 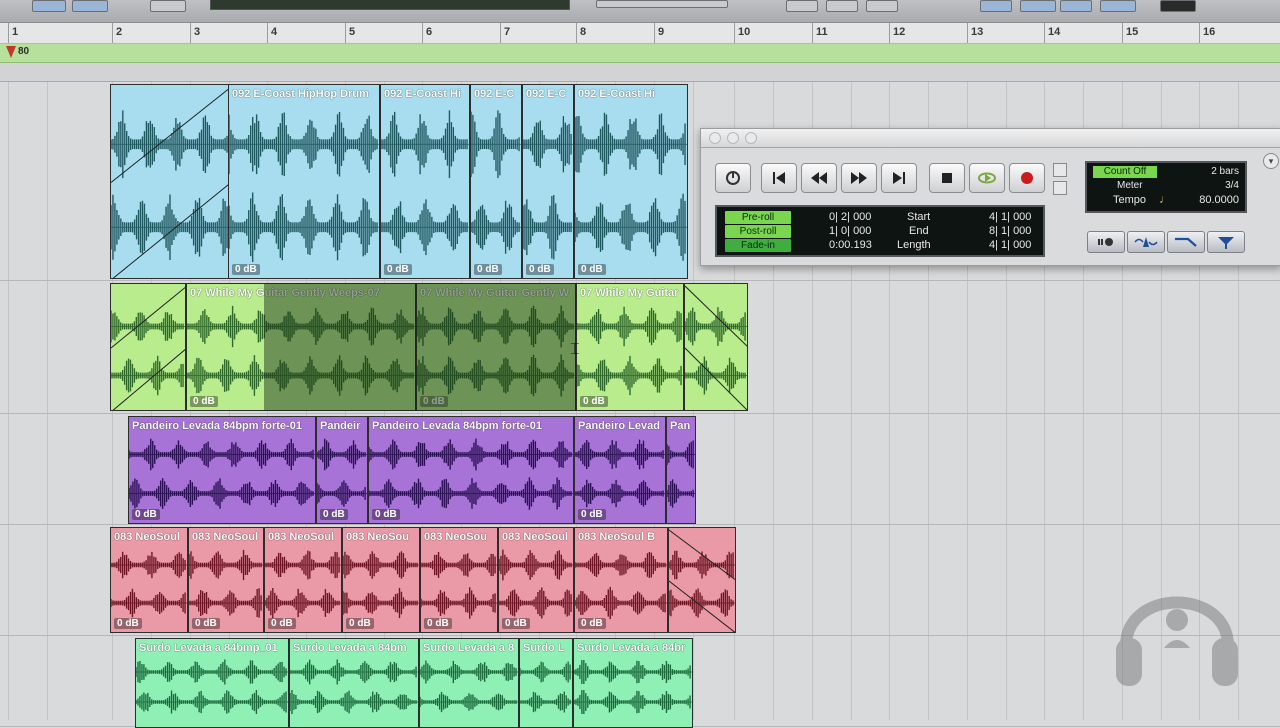 I want to click on length-value: 4| 1| 000, so click(x=1010, y=245).